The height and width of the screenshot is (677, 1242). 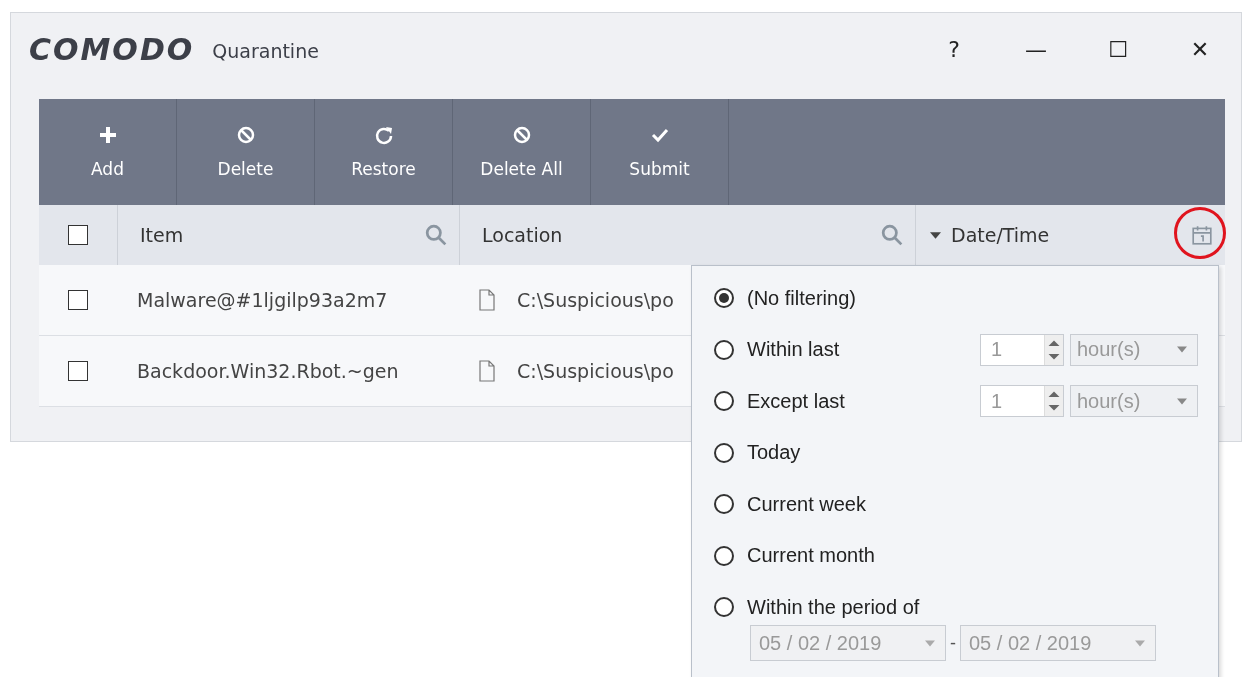 I want to click on option-label: Except last, so click(x=852, y=401).